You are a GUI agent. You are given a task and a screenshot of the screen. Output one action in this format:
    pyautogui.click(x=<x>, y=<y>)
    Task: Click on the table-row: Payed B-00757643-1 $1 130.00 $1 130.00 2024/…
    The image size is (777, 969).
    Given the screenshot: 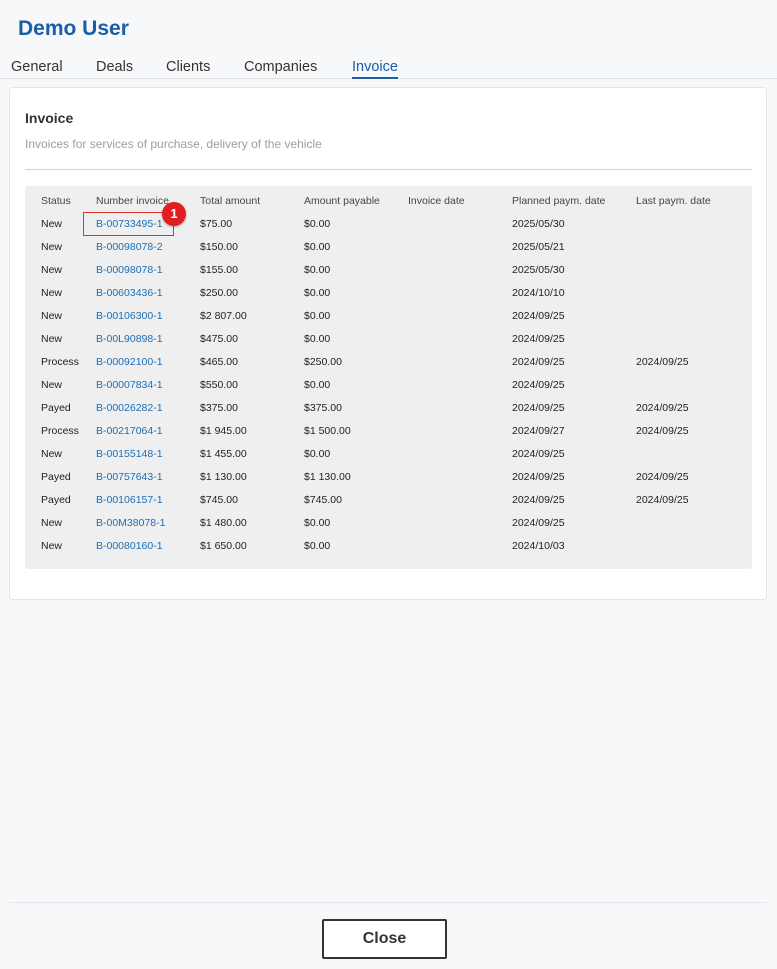 What is the action you would take?
    pyautogui.click(x=388, y=481)
    